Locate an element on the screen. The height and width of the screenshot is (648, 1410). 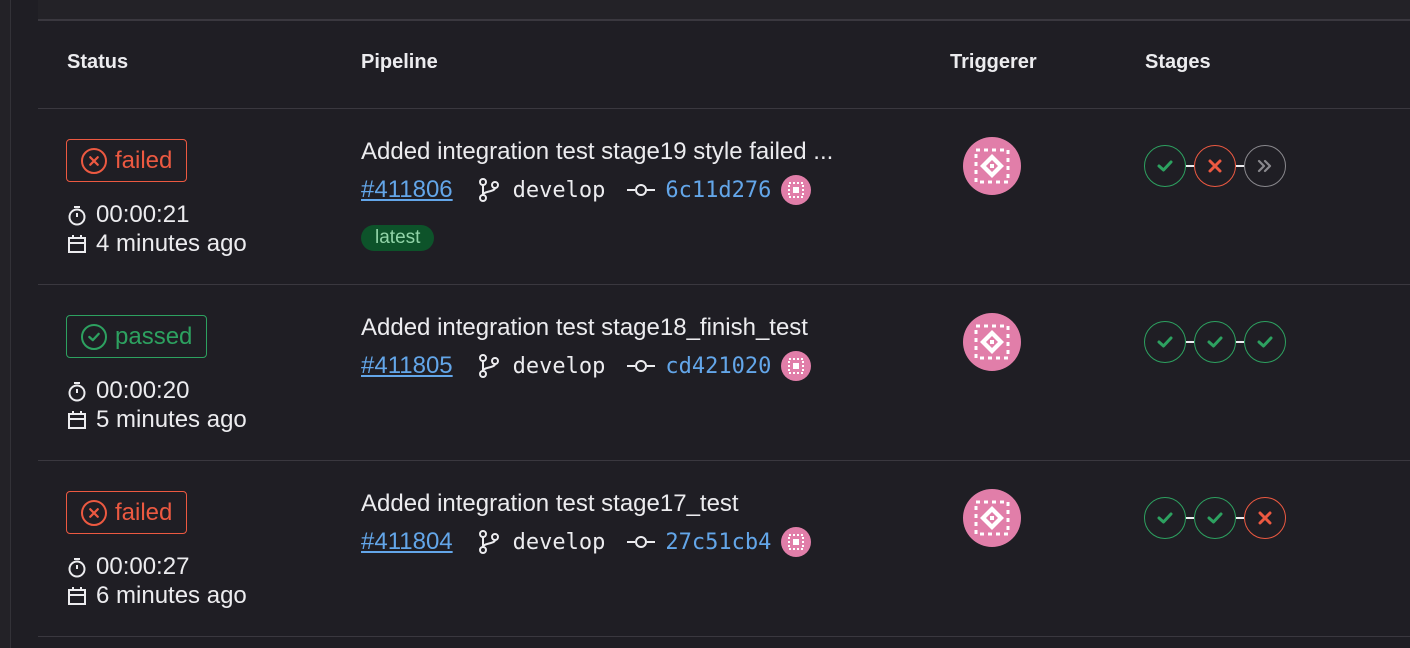
duration: 00:00:21 is located at coordinates (127, 215).